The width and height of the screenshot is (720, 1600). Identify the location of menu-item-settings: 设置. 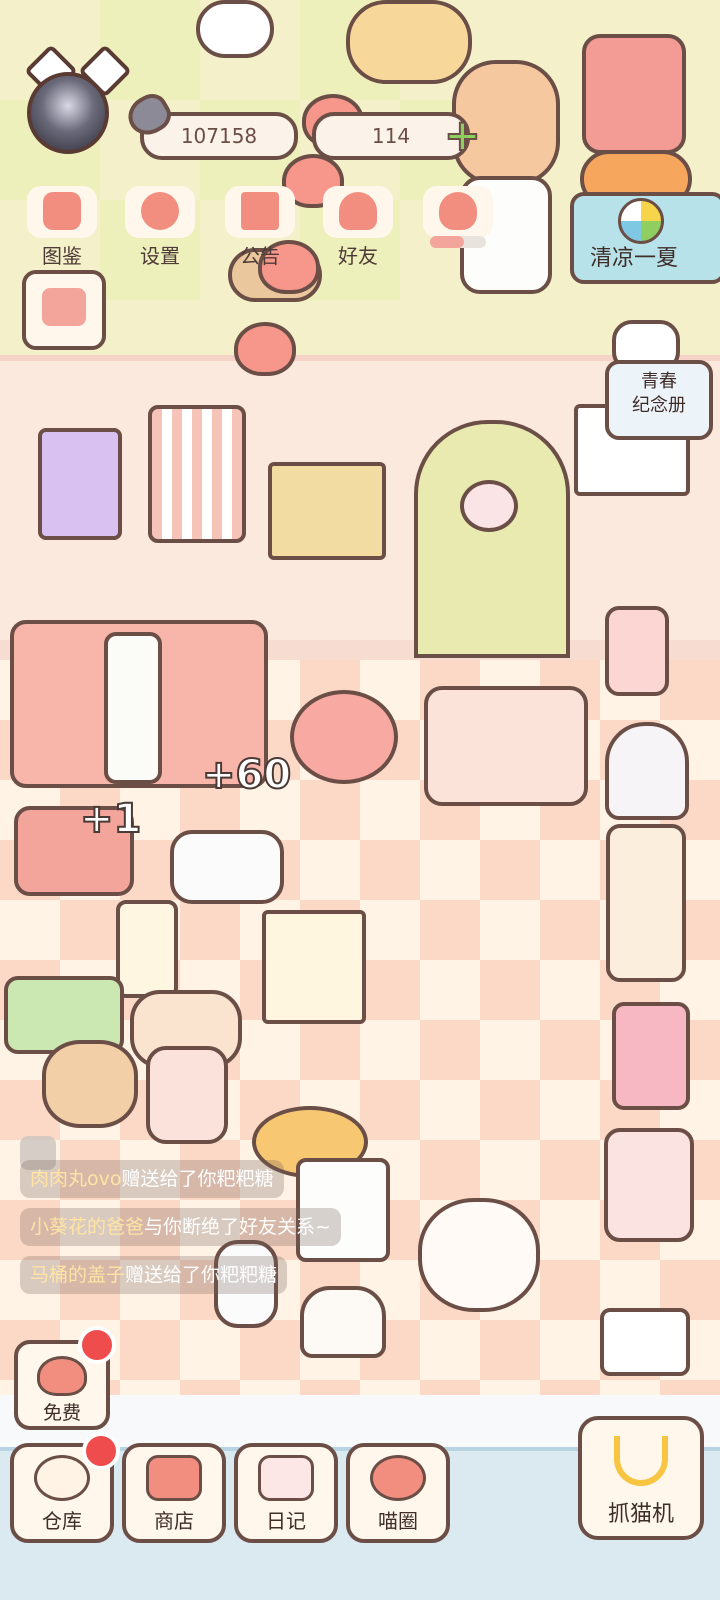
(160, 227).